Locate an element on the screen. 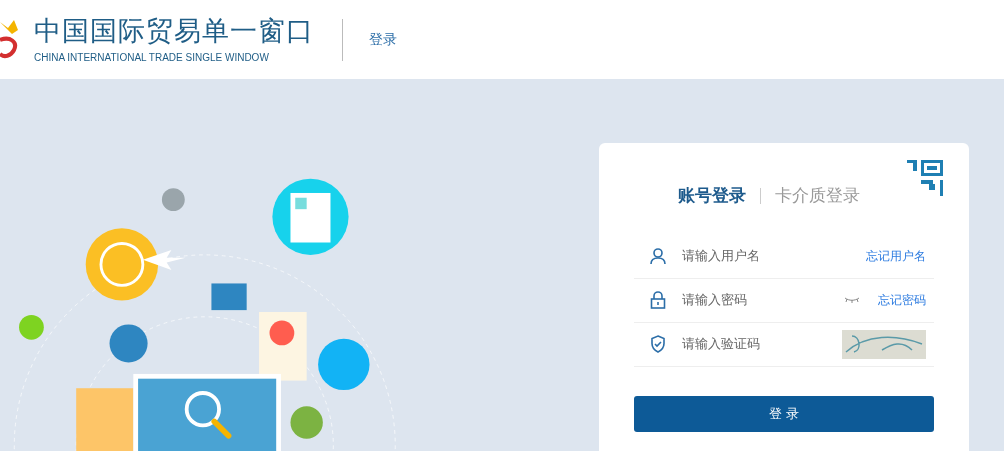 The height and width of the screenshot is (451, 1004). site-title: 中国国际贸易单一窗口 is located at coordinates (174, 30).